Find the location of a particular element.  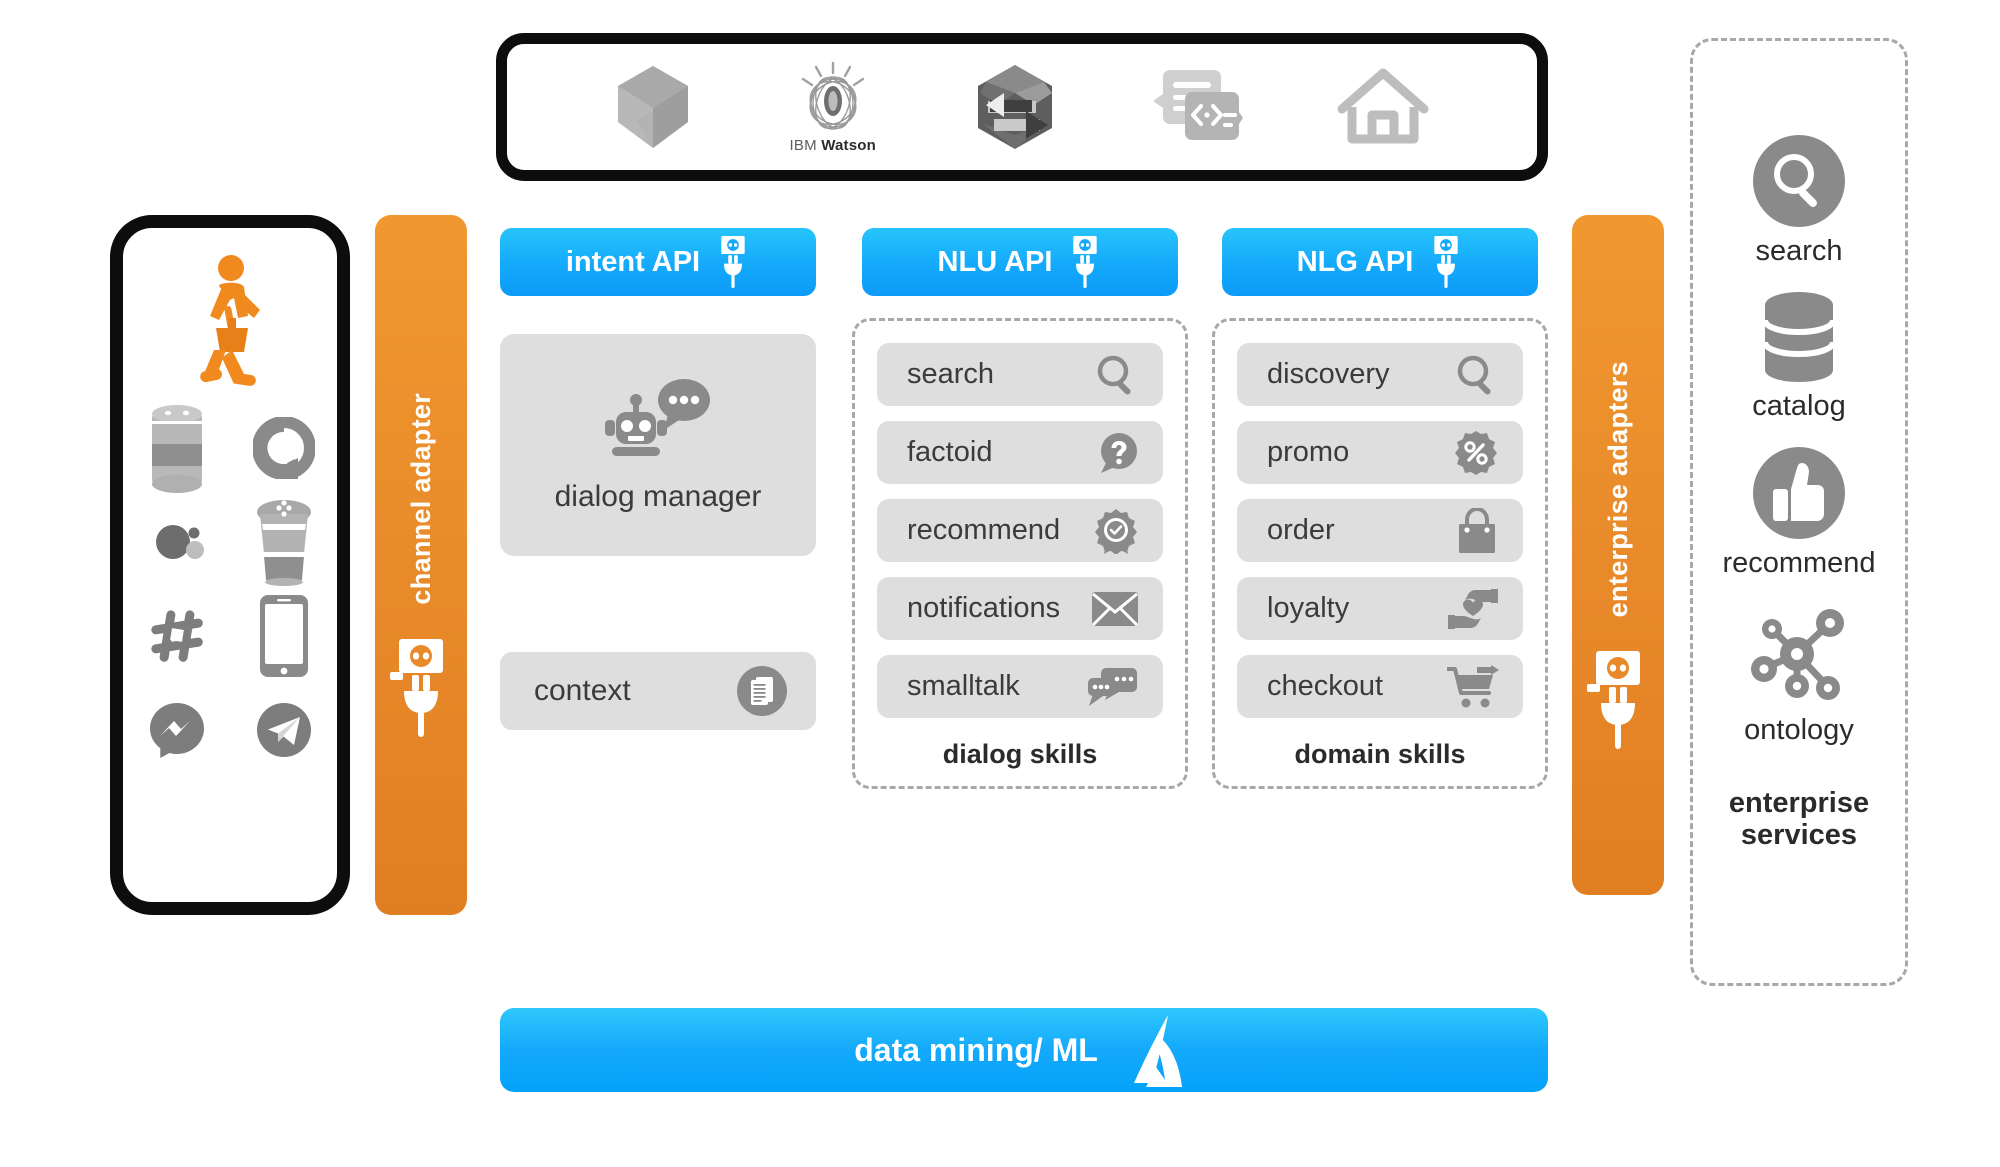

service-search: search is located at coordinates (1799, 200).